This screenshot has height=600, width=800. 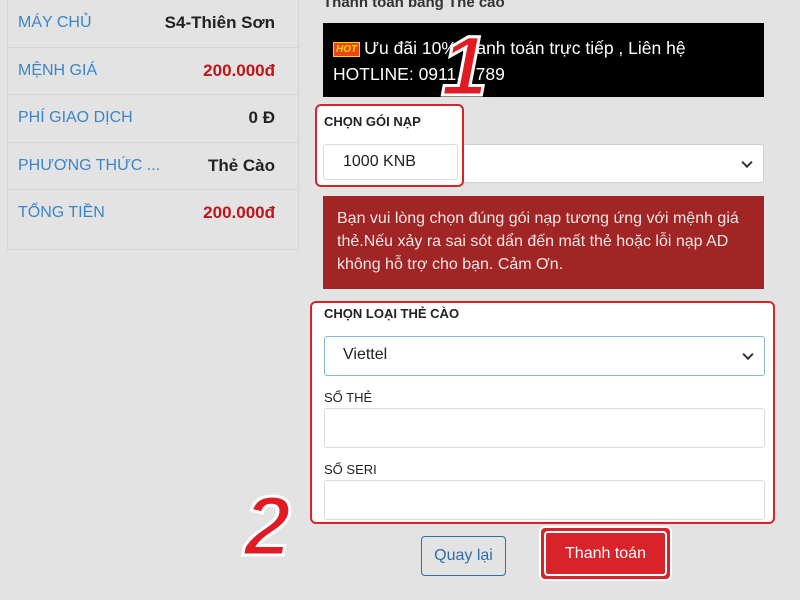 What do you see at coordinates (544, 428) in the screenshot?
I see `card-number-input` at bounding box center [544, 428].